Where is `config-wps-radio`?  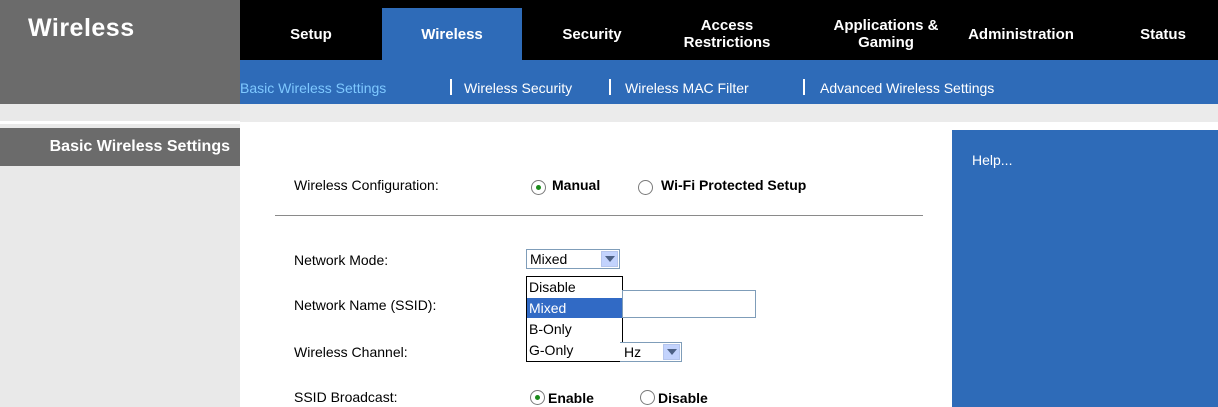
config-wps-radio is located at coordinates (645, 187).